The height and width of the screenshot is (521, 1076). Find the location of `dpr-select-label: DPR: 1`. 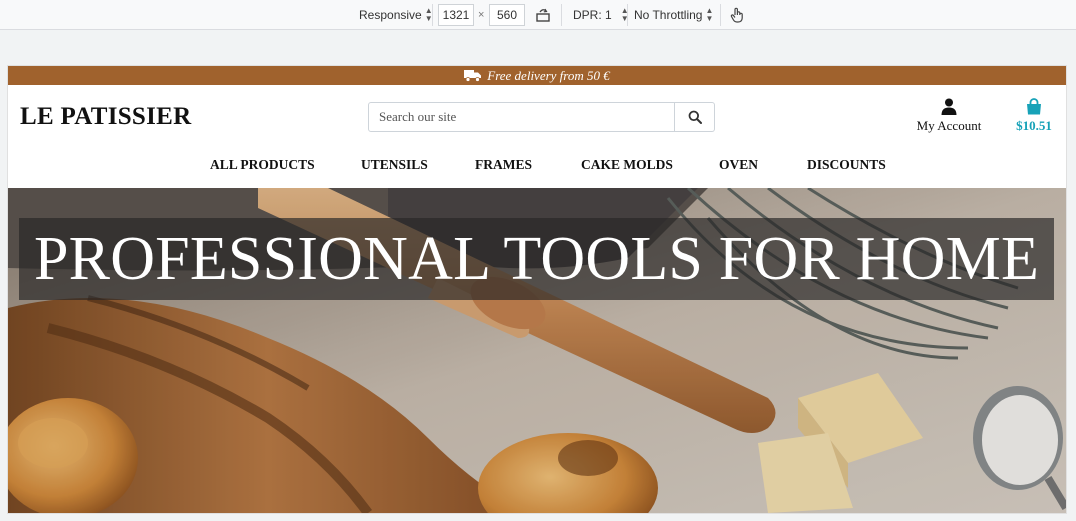

dpr-select-label: DPR: 1 is located at coordinates (592, 14).